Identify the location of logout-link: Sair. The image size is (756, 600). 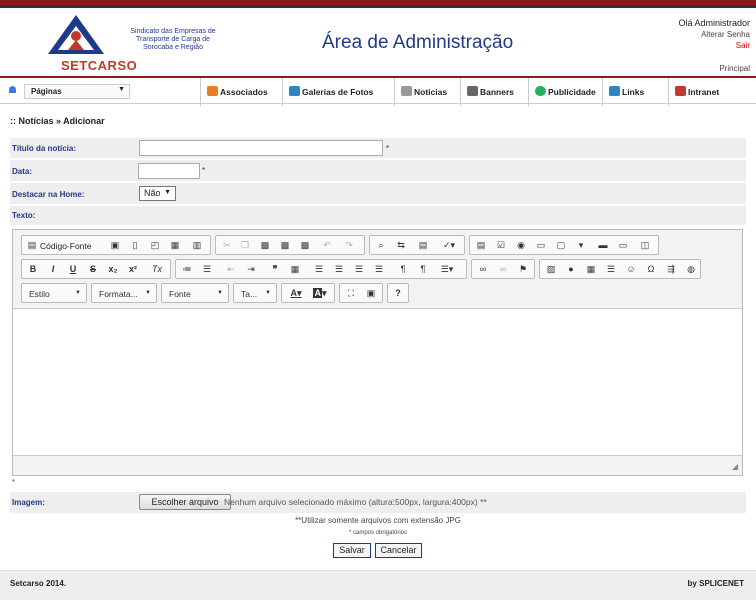
(743, 45).